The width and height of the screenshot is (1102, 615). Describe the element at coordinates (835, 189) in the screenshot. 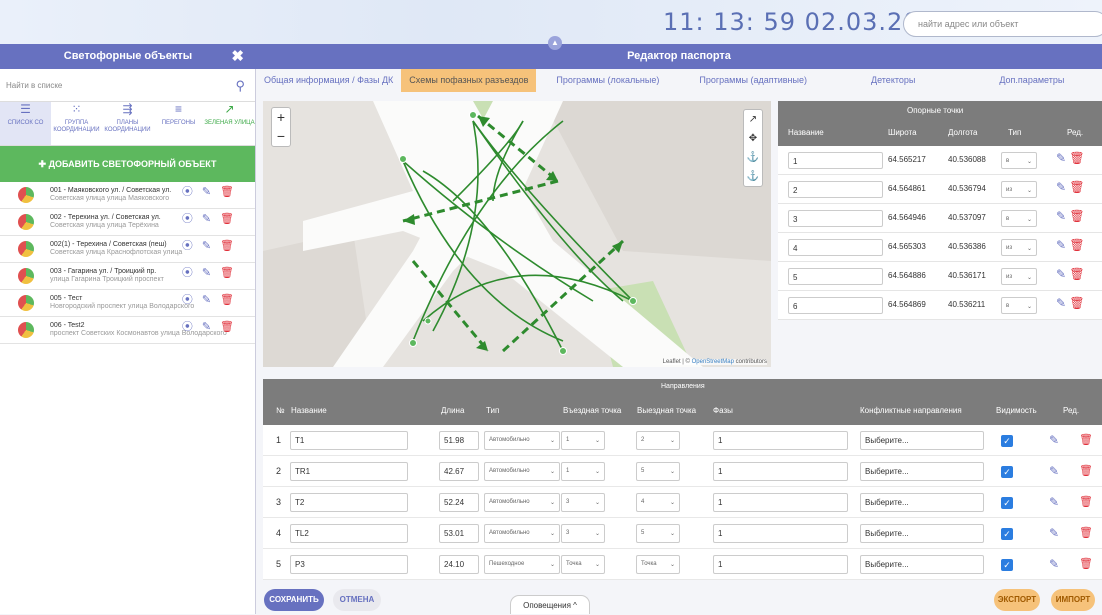

I see `point-name-input: 2` at that location.